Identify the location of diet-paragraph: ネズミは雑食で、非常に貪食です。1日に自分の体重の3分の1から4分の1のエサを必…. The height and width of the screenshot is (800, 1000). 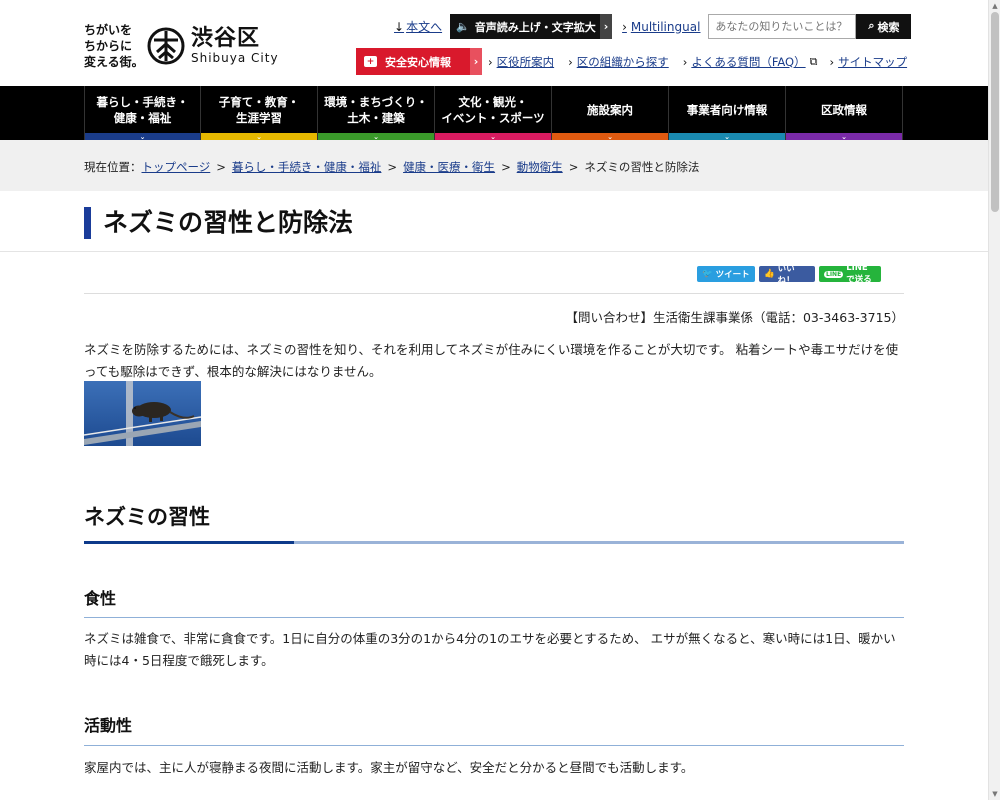
(490, 649).